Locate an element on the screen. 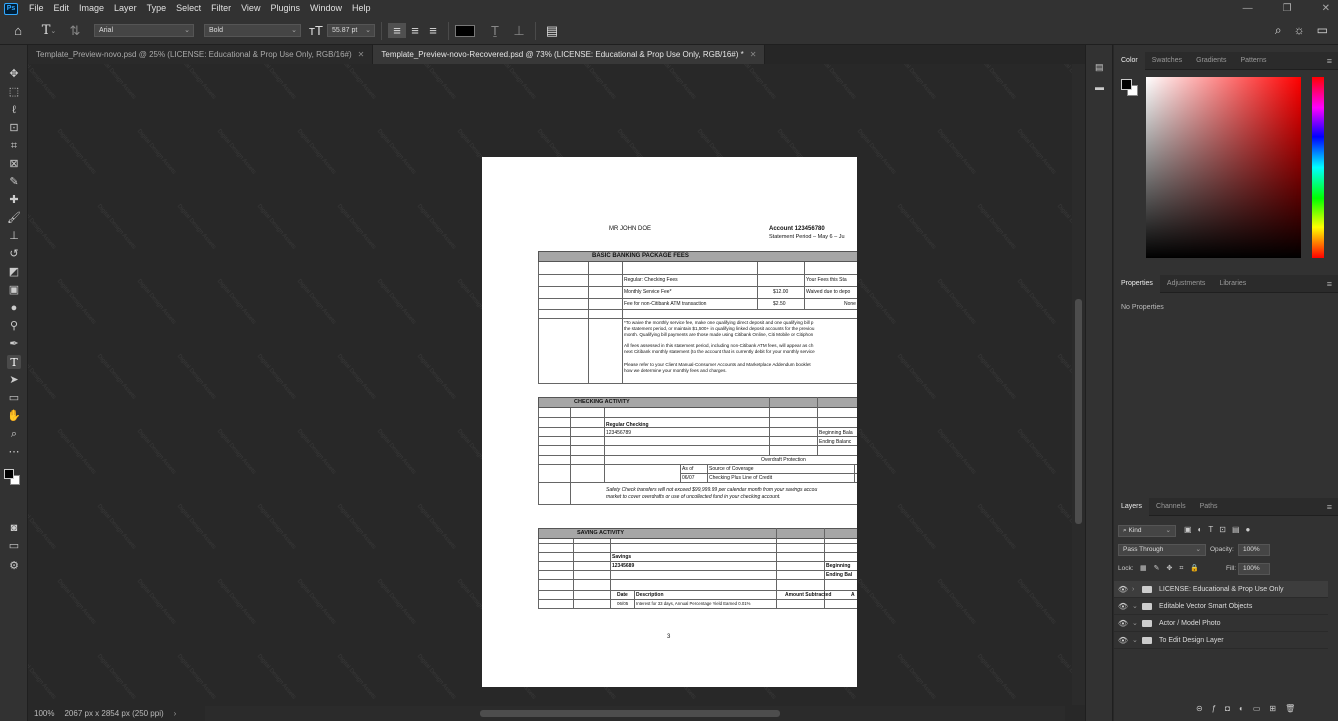 This screenshot has height=721, width=1338. pen-tool-icon: ✒ is located at coordinates (14, 344).